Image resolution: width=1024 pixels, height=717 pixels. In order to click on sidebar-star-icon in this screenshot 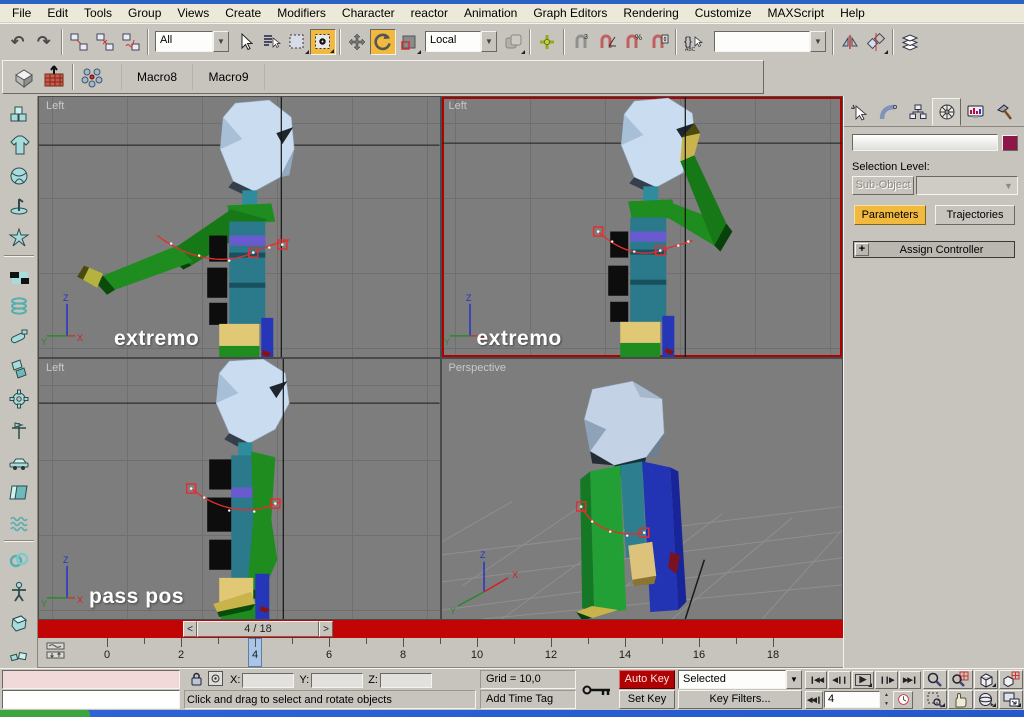, I will do `click(19, 237)`.